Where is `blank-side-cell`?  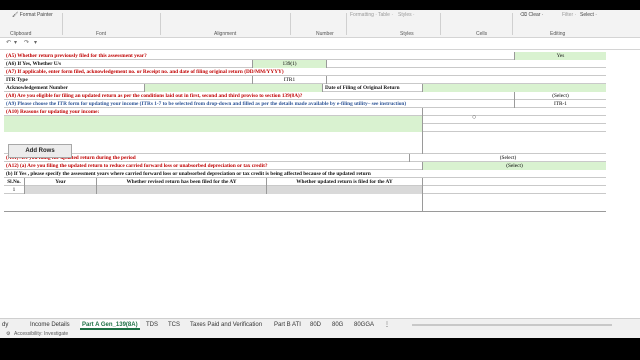
blank-side-cell is located at coordinates (514, 203).